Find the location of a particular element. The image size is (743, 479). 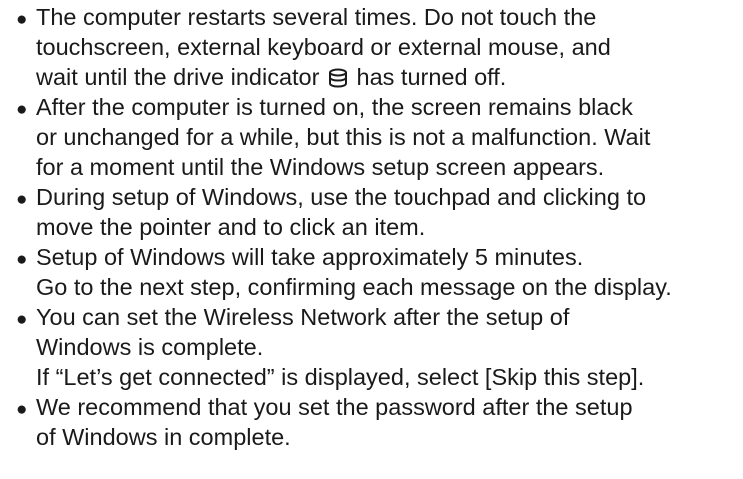

note-text: has turned off. is located at coordinates (431, 77).